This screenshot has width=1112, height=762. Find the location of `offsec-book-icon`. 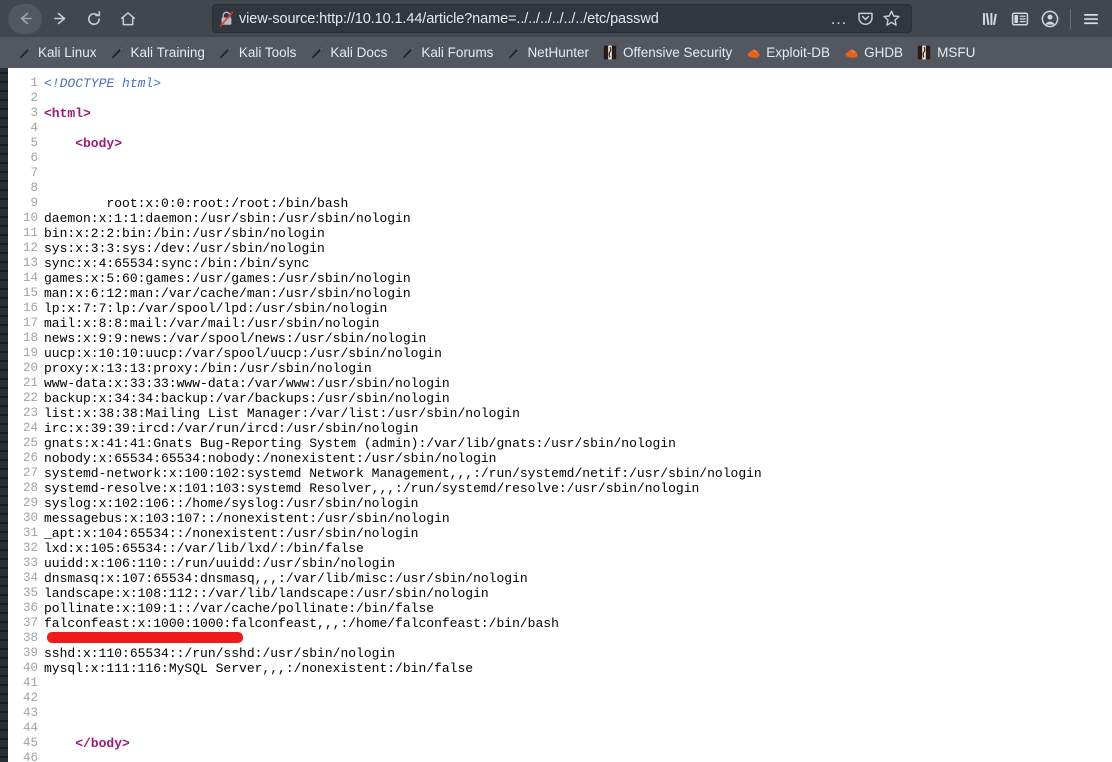

offsec-book-icon is located at coordinates (924, 53).